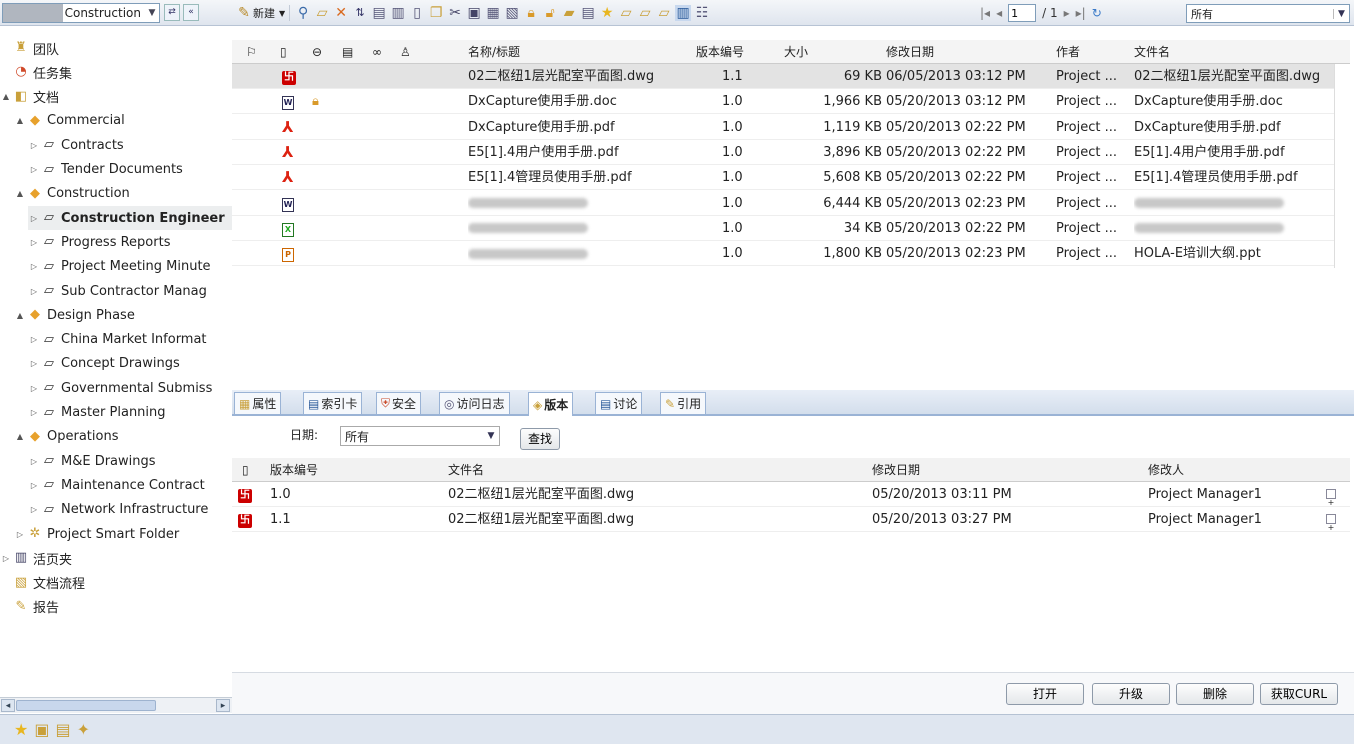 The image size is (1354, 744). What do you see at coordinates (41, 729) in the screenshot?
I see `recent-docs-icon: ▣` at bounding box center [41, 729].